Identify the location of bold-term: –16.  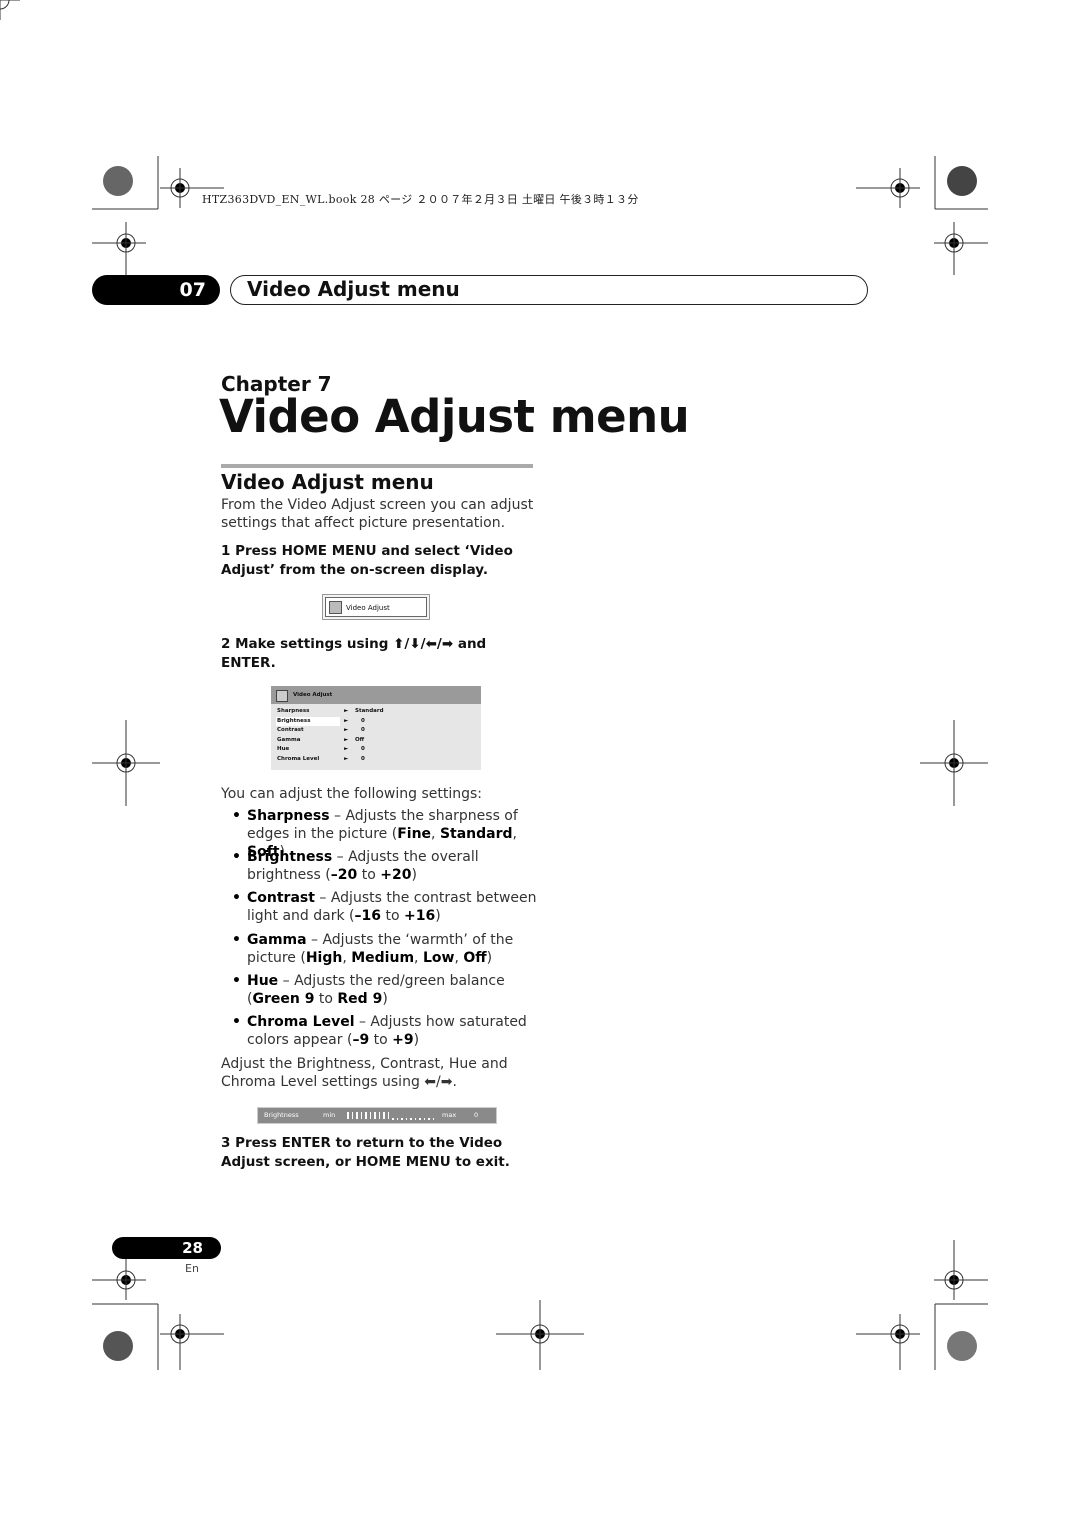
(367, 916).